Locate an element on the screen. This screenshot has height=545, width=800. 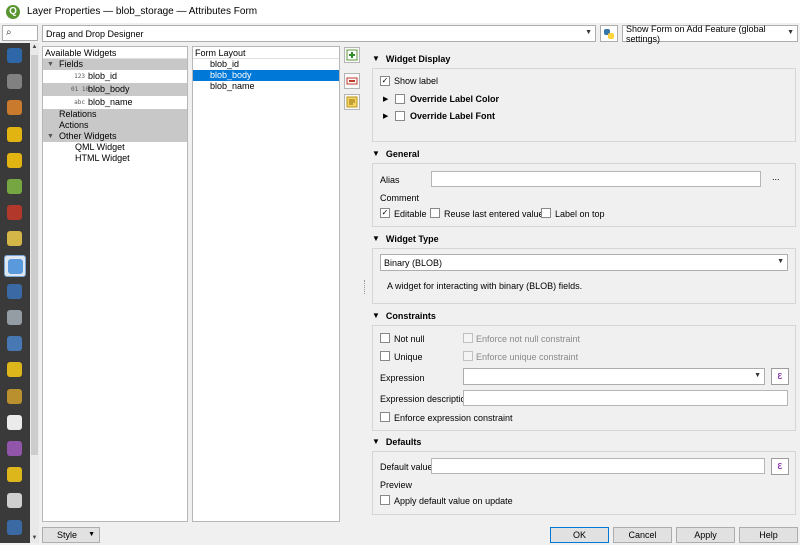
information-icon is located at coordinates (15, 56).